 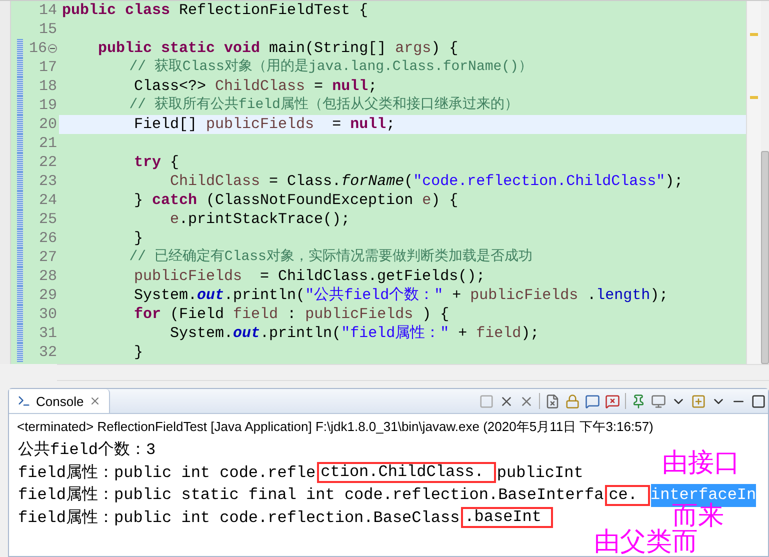 What do you see at coordinates (552, 401) in the screenshot?
I see `file-x-icon` at bounding box center [552, 401].